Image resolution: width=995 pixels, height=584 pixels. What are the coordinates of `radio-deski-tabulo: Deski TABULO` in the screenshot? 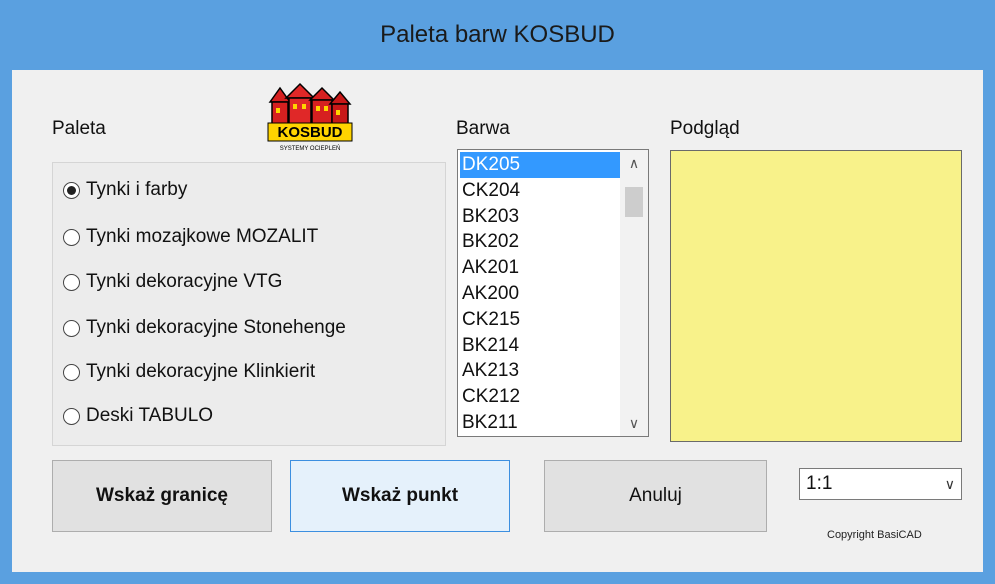 It's located at (138, 416).